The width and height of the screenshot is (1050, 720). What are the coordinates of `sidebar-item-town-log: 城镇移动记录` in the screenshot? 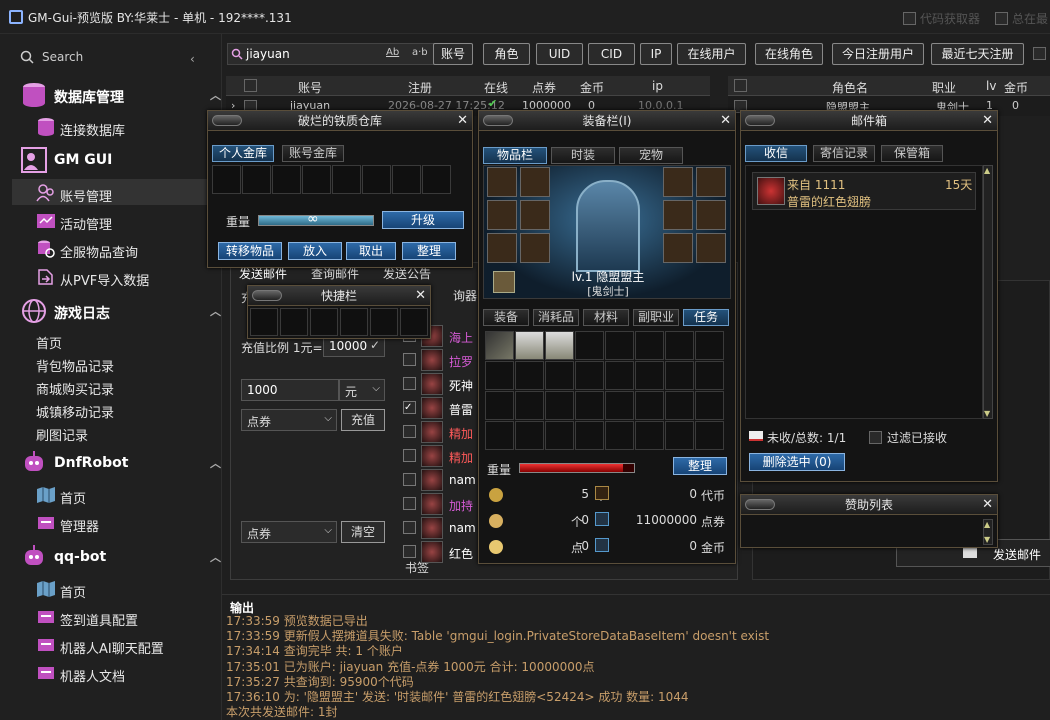 It's located at (75, 411).